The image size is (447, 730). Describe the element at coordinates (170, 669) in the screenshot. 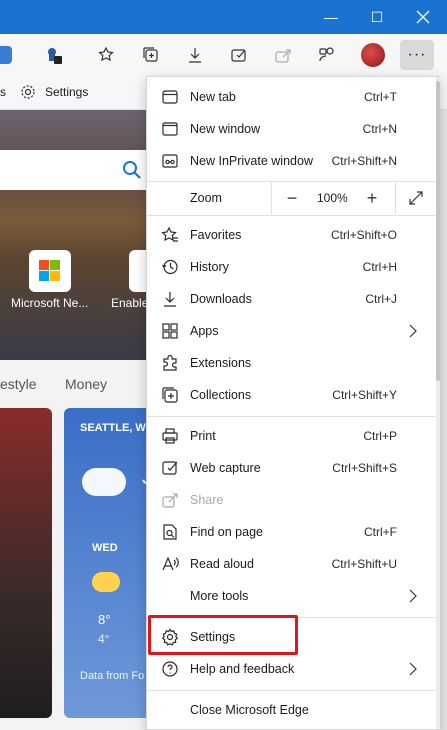

I see `help-icon` at that location.